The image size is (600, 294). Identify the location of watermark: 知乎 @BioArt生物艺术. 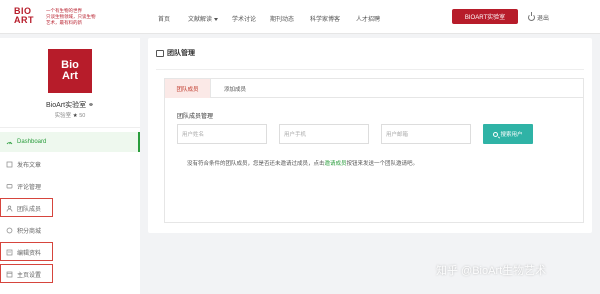
(491, 271).